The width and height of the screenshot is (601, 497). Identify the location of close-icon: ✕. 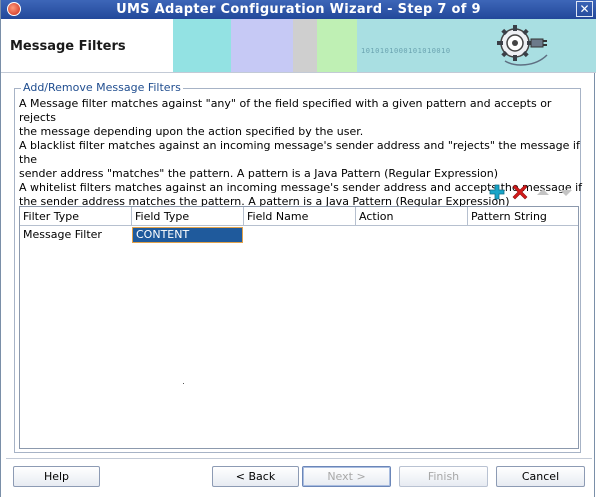
(584, 9).